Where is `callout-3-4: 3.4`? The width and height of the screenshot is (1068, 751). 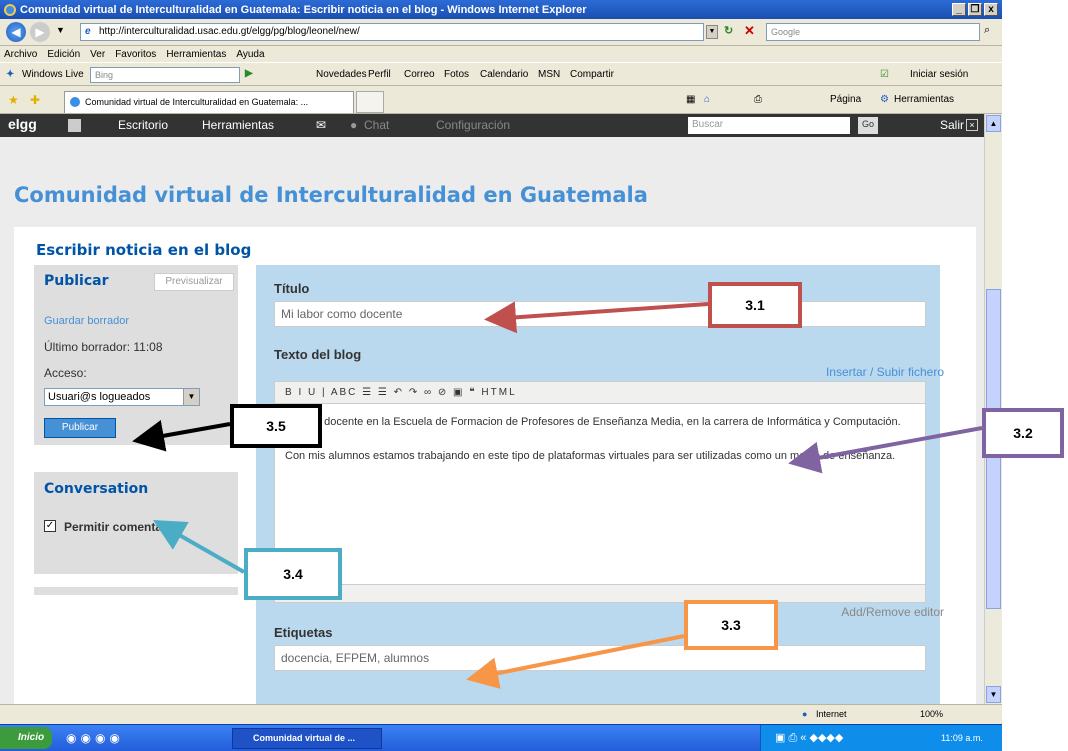
callout-3-4: 3.4 is located at coordinates (293, 574).